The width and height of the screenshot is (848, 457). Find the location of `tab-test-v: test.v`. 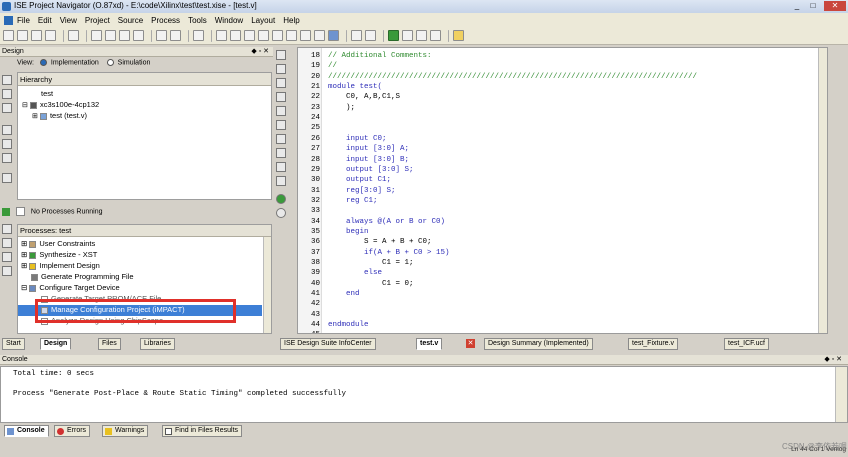

tab-test-v: test.v is located at coordinates (429, 344).